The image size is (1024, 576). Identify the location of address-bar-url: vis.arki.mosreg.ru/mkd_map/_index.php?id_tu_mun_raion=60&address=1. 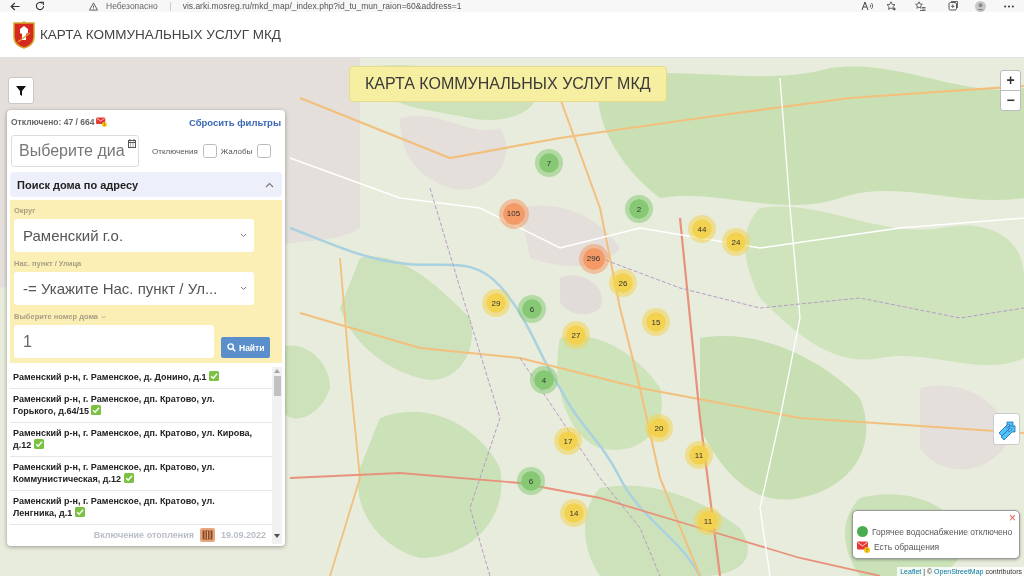
(322, 6).